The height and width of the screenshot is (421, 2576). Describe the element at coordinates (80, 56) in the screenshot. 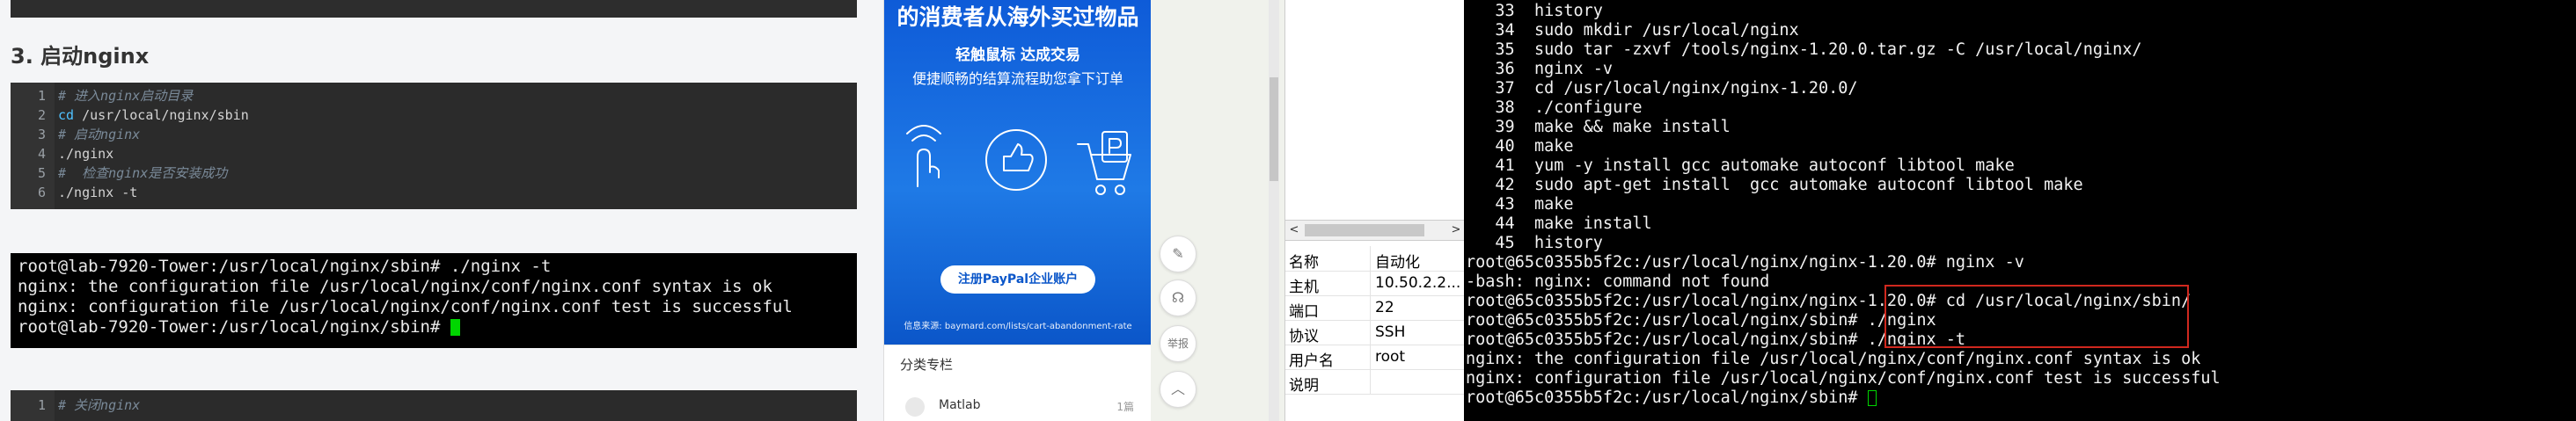

I see `section-title: 3. 启动nginx` at that location.